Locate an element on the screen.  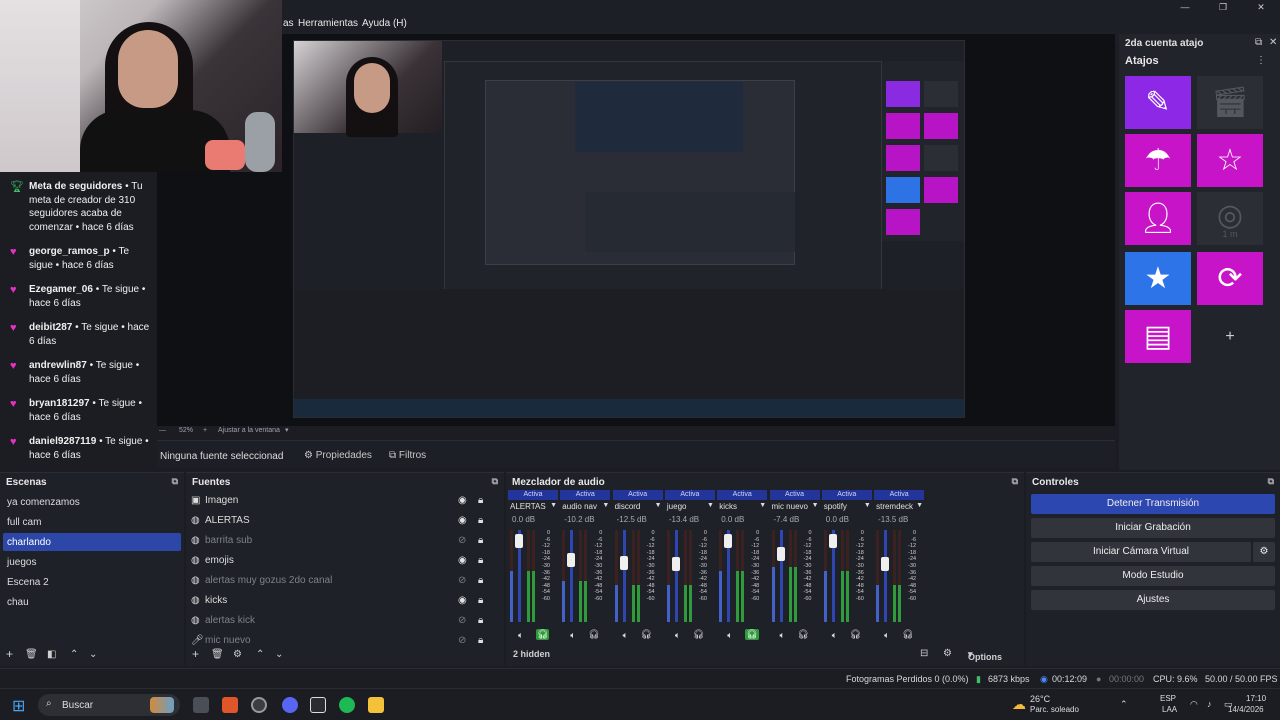
source-item: ◍ kicks ◉ 🔒︎ is located at coordinates (341, 604).